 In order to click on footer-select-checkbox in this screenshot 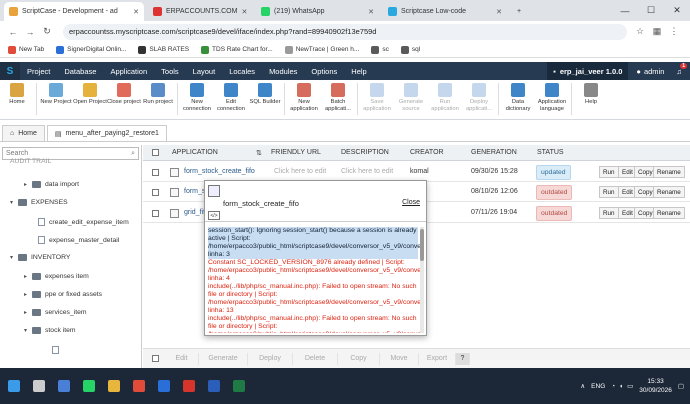, I will do `click(155, 358)`.